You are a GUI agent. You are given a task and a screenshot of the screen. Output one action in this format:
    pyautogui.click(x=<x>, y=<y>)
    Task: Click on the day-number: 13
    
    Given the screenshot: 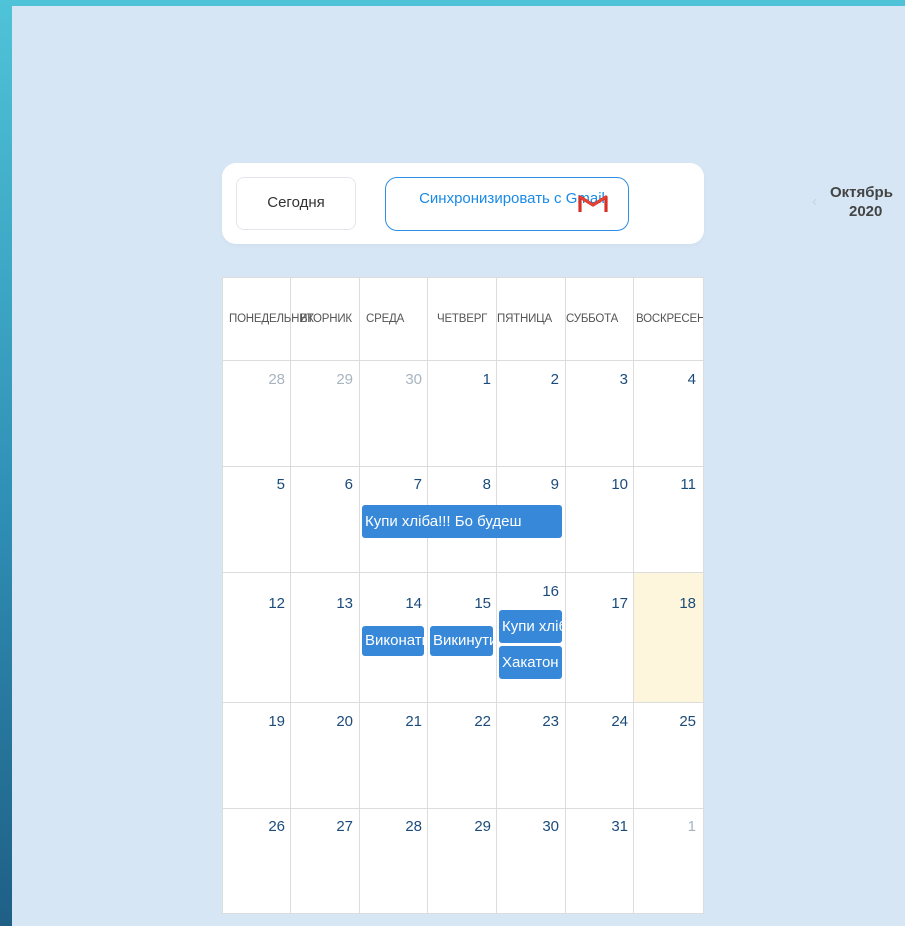 What is the action you would take?
    pyautogui.click(x=338, y=603)
    